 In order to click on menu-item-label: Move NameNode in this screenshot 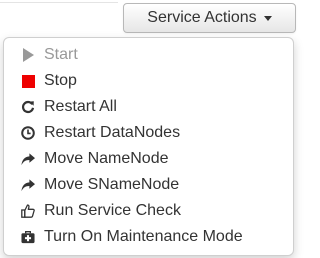, I will do `click(106, 158)`.